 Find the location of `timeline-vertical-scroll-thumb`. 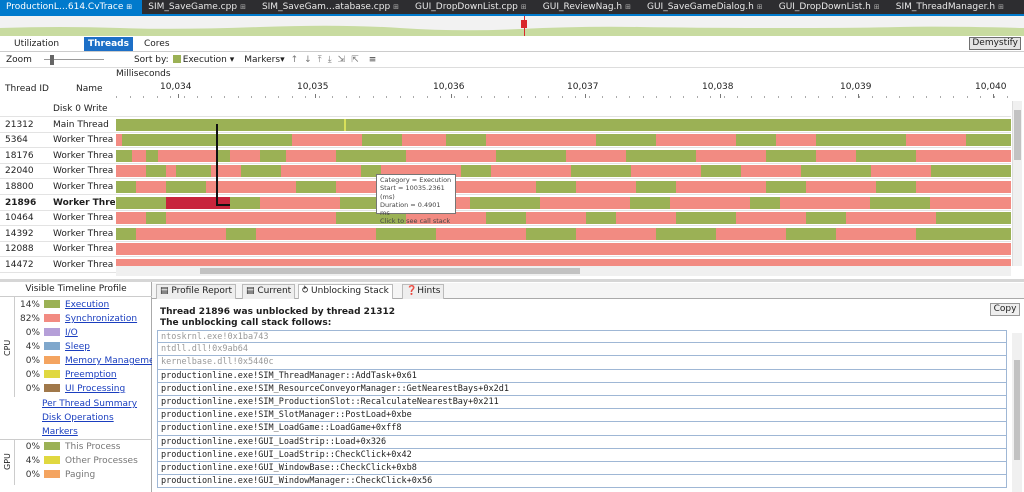

timeline-vertical-scroll-thumb is located at coordinates (1017, 135).